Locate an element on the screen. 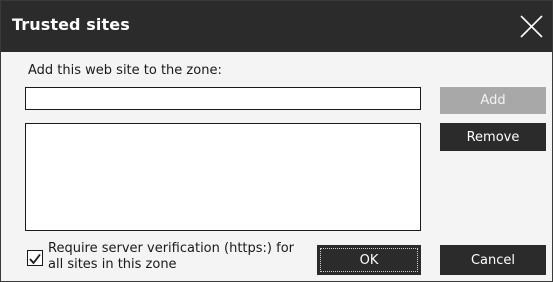 This screenshot has height=282, width=553. add-site-prompt: Add this web site to the zone: is located at coordinates (125, 70).